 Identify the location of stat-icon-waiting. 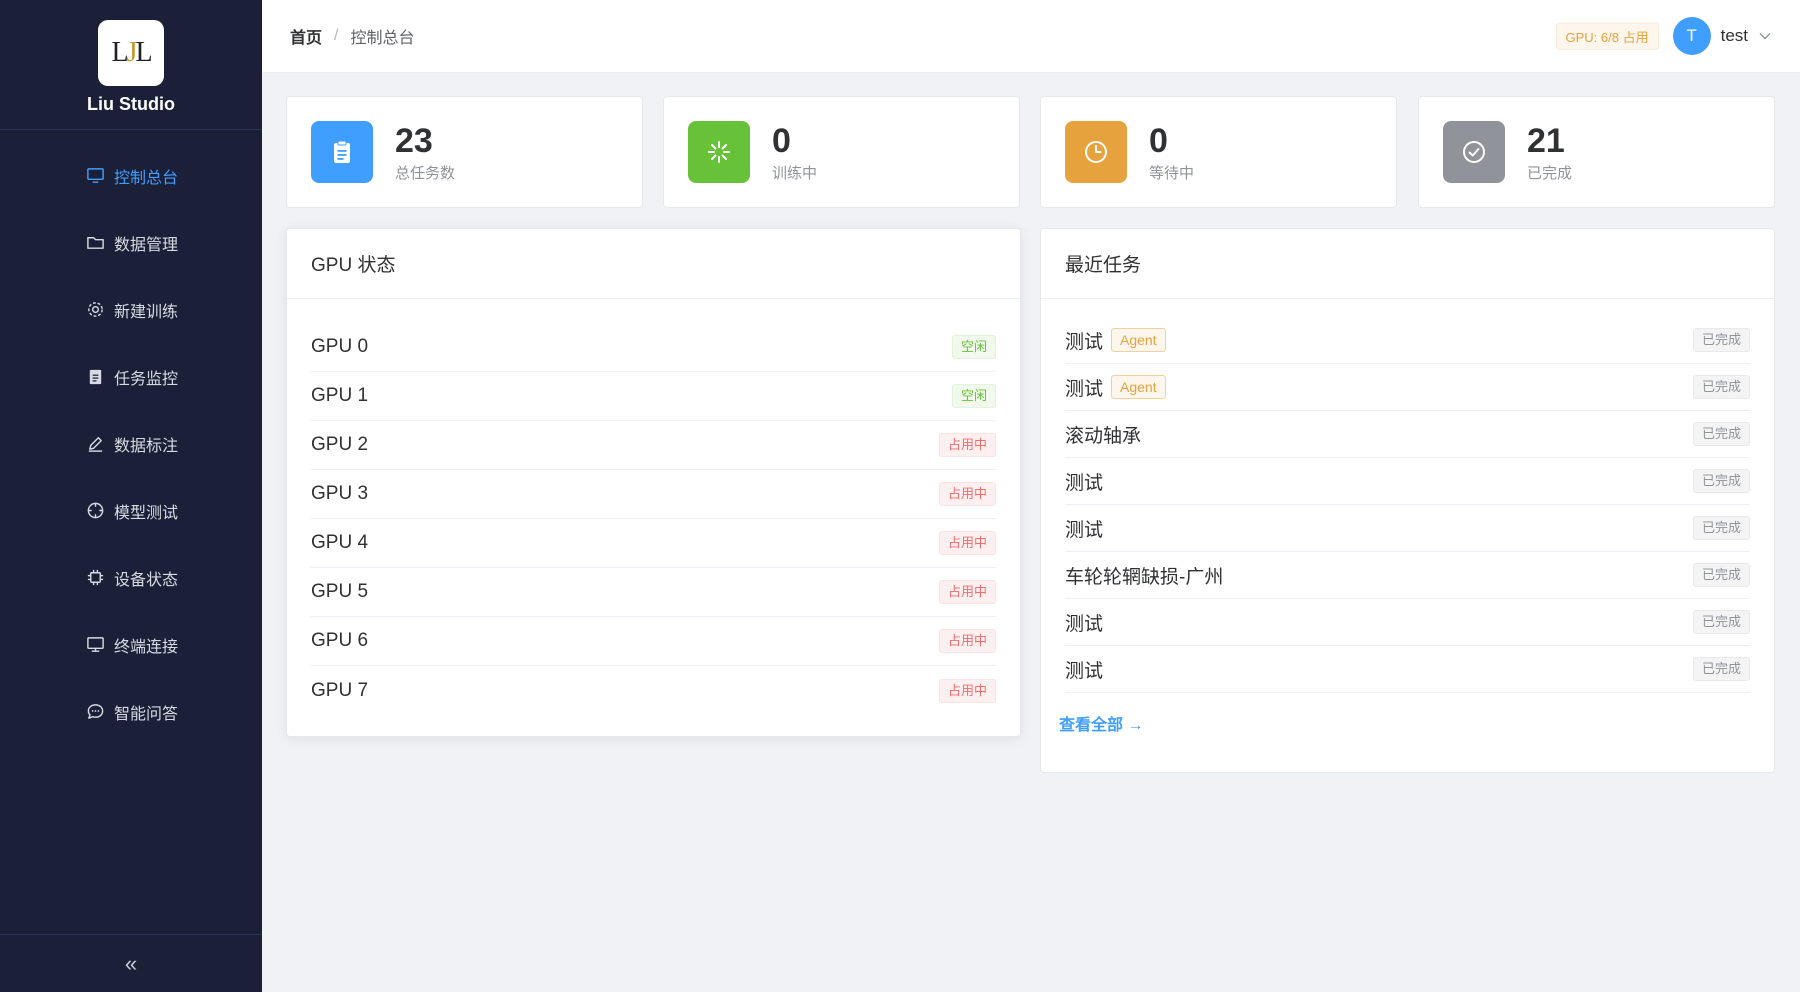
(1096, 152).